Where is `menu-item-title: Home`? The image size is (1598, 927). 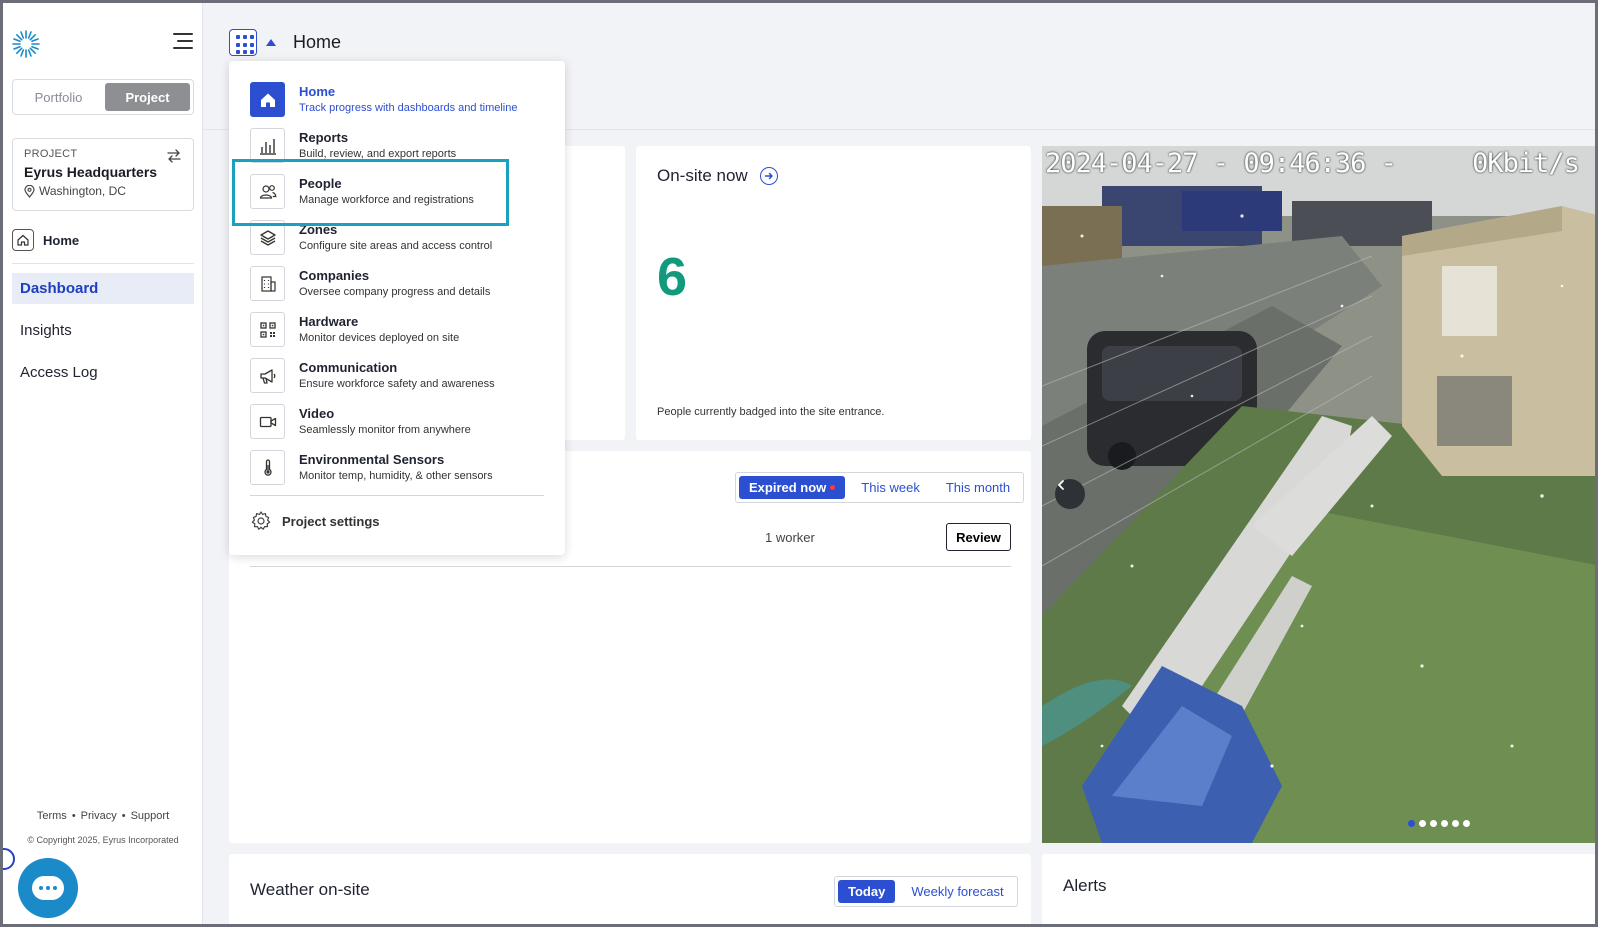
menu-item-title: Home is located at coordinates (317, 91).